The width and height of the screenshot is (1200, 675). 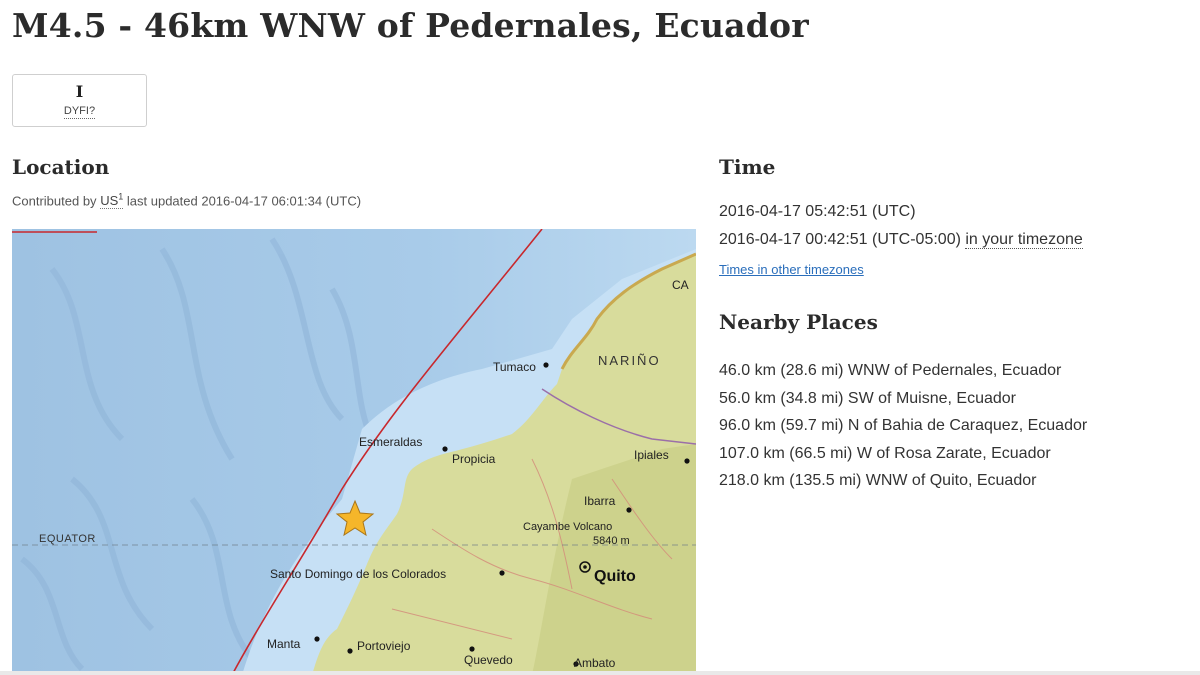 What do you see at coordinates (615, 576) in the screenshot?
I see `capital-label: Quito` at bounding box center [615, 576].